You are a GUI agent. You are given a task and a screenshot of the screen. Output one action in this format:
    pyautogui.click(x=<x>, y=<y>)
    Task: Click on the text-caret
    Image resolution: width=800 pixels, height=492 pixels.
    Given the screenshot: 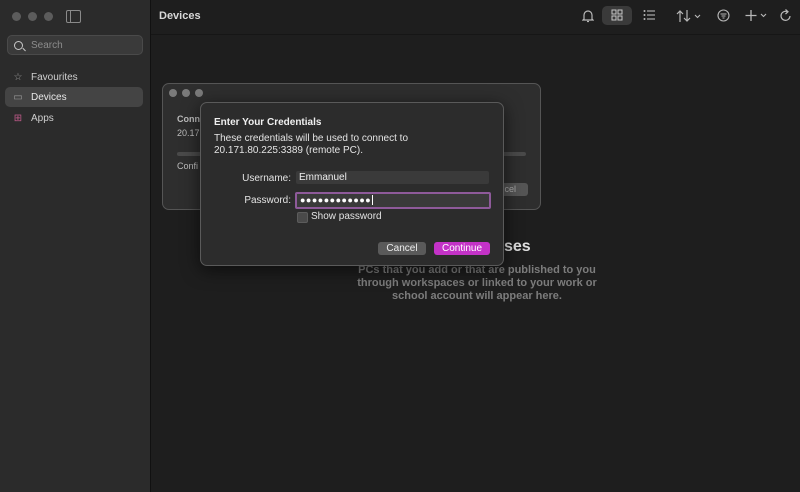 What is the action you would take?
    pyautogui.click(x=373, y=200)
    